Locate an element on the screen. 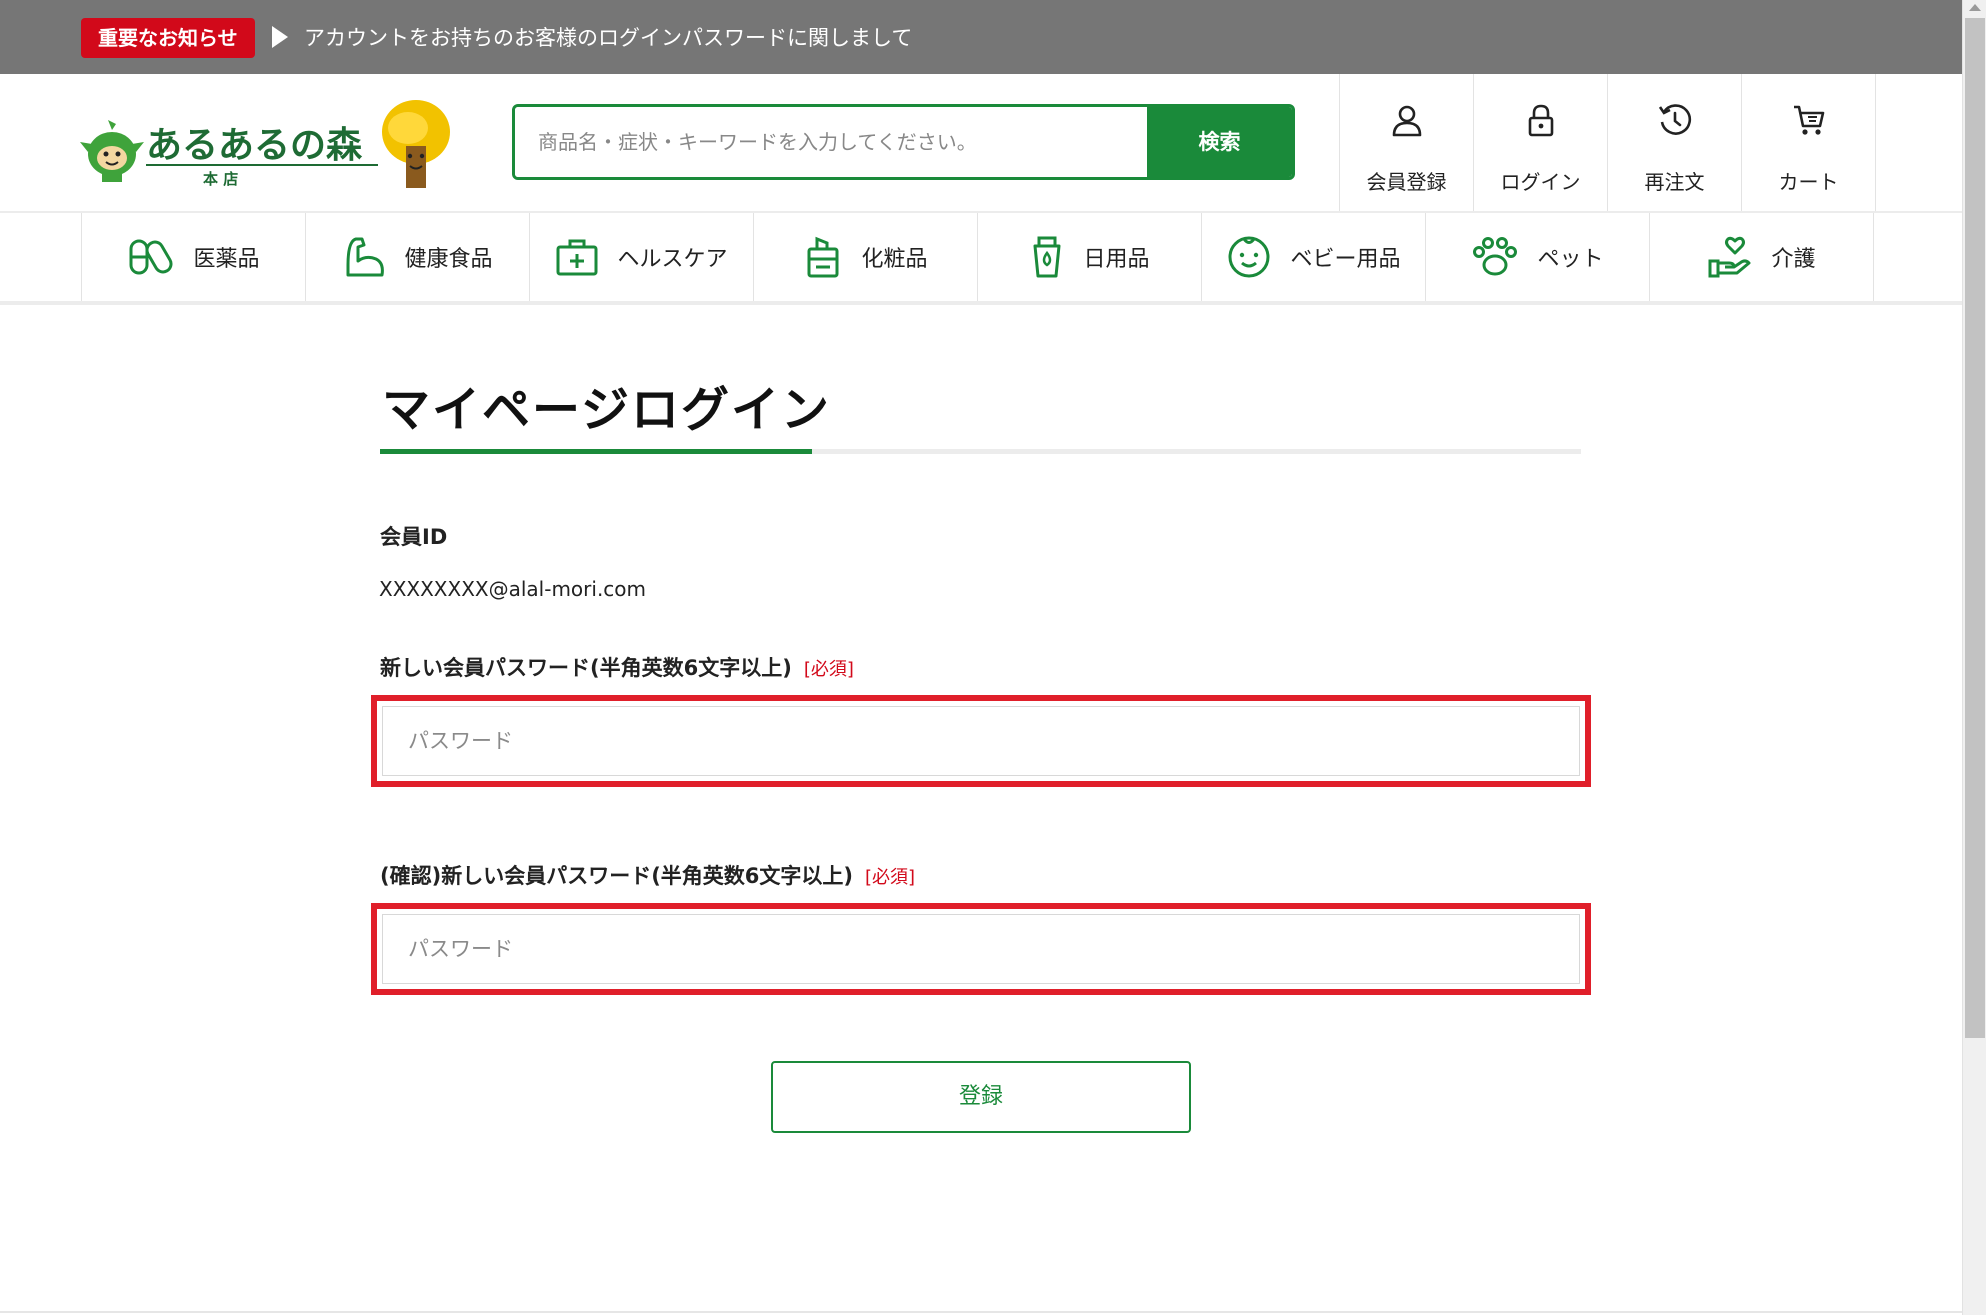 This screenshot has width=1986, height=1315. history-icon is located at coordinates (1675, 119).